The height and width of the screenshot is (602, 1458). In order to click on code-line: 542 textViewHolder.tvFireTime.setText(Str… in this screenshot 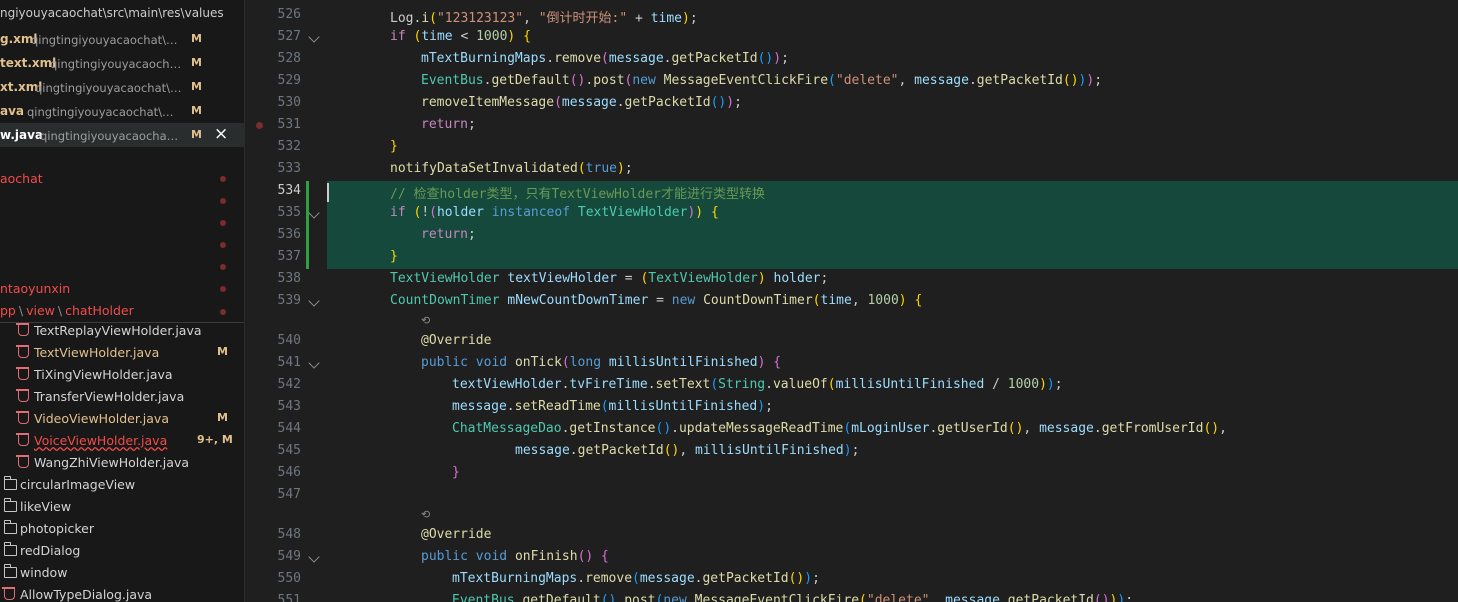, I will do `click(654, 385)`.